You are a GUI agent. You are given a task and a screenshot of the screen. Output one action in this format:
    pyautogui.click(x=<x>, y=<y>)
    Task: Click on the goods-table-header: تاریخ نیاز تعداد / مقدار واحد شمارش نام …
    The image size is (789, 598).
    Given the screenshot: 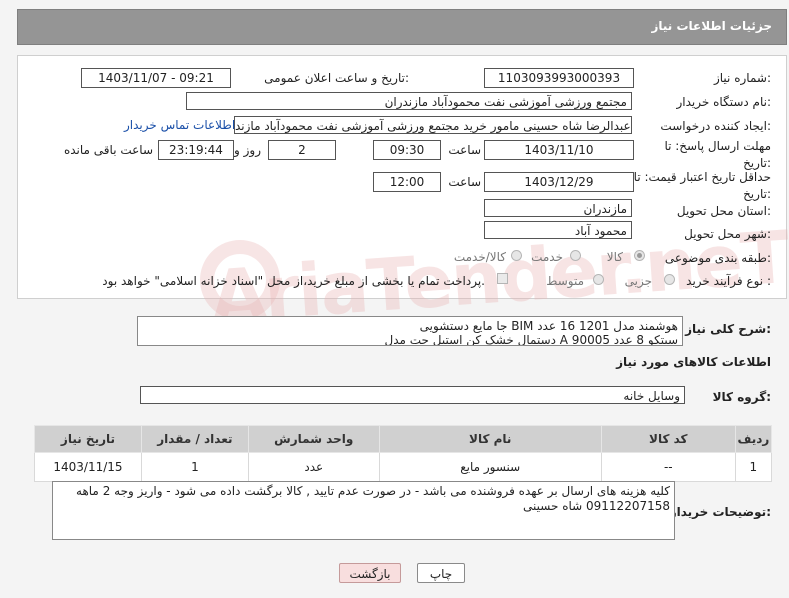 What is the action you would take?
    pyautogui.click(x=403, y=439)
    